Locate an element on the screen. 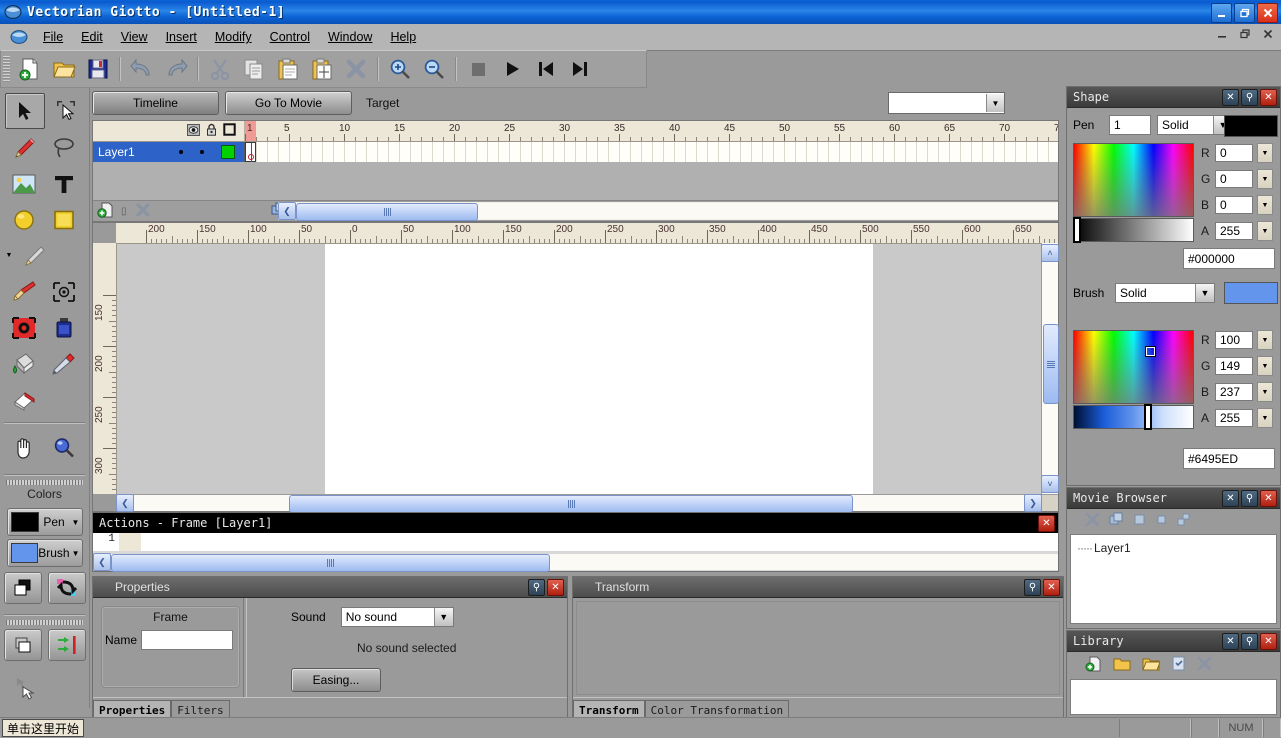 Image resolution: width=1281 pixels, height=738 pixels. insert-icon is located at coordinates (1162, 521).